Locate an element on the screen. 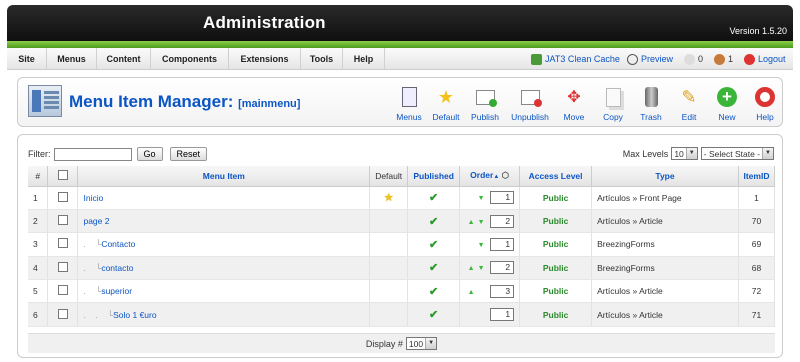 The image size is (800, 362). menu-item-cell: . └Contacto is located at coordinates (224, 244).